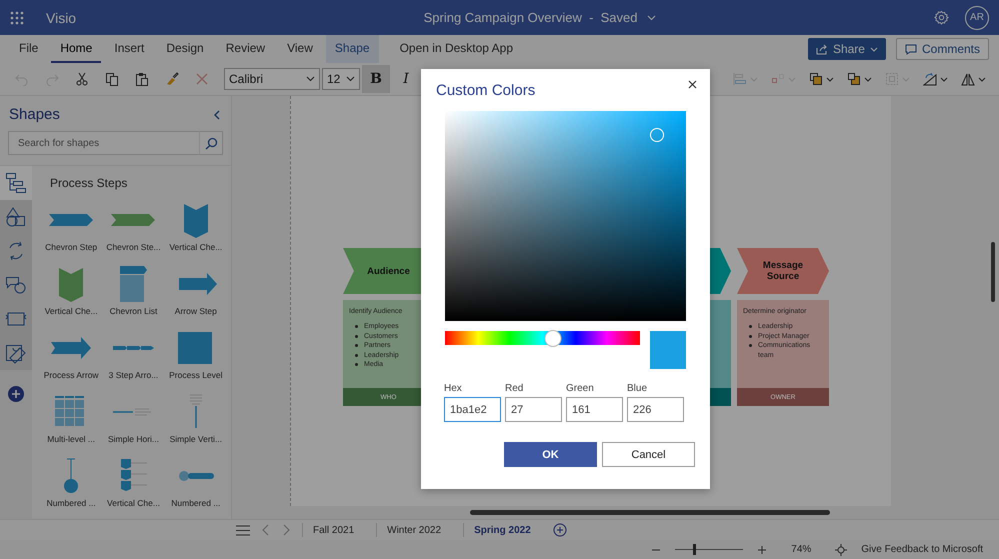  What do you see at coordinates (272, 79) in the screenshot?
I see `font-dropdown: Calibri` at bounding box center [272, 79].